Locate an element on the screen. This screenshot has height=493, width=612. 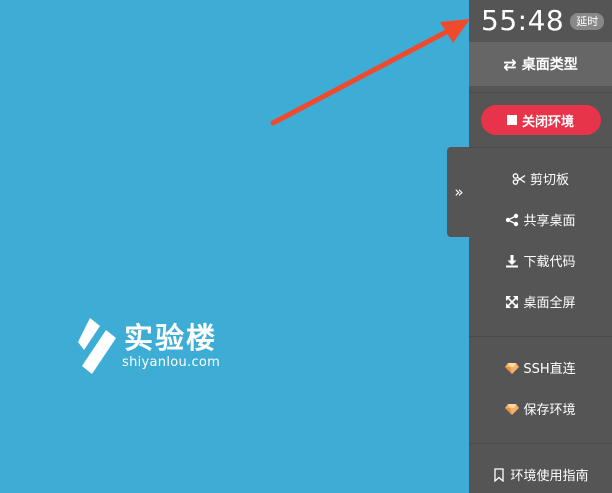
menu-item-fullscreen: 桌面全屏 is located at coordinates (540, 301).